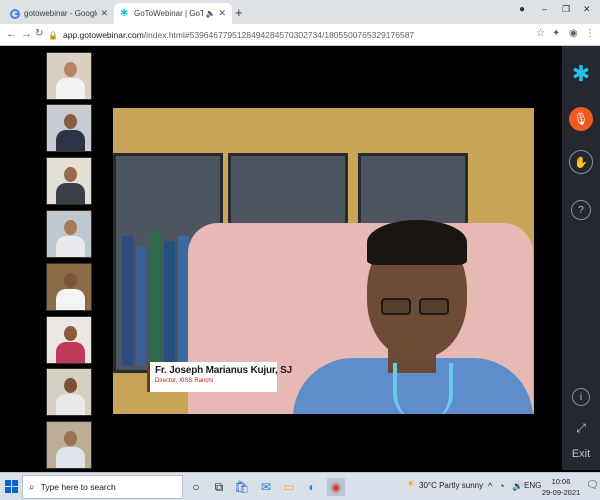  I want to click on lock-icon: 🔒, so click(53, 35).